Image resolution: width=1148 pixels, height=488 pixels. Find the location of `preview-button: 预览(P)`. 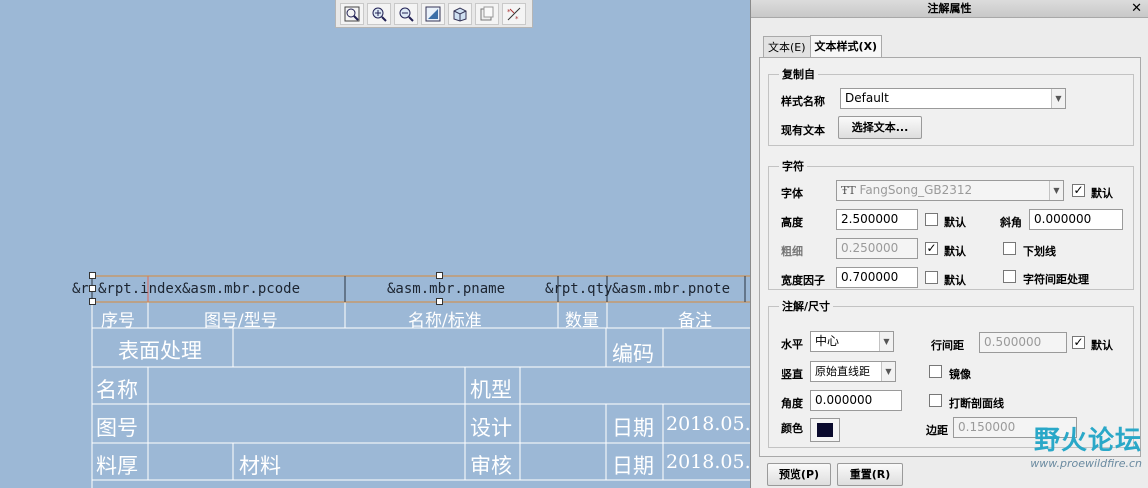

preview-button: 预览(P) is located at coordinates (799, 474).